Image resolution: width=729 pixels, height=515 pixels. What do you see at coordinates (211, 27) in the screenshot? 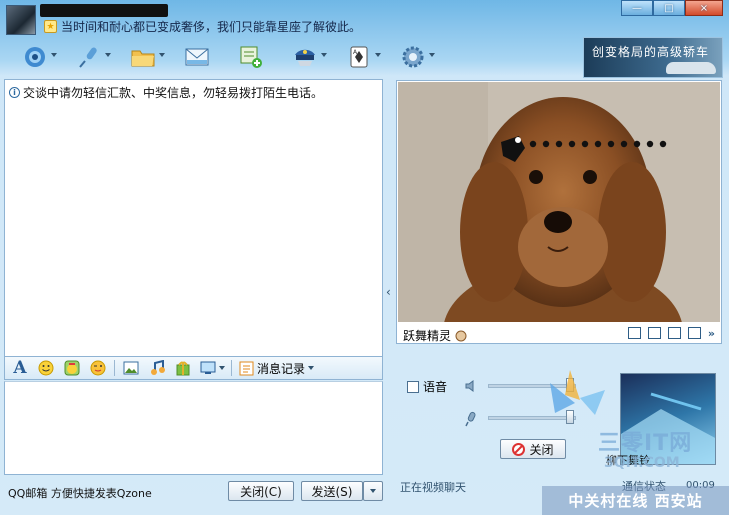
I see `signature-text: 当时间和耐心都已变成奢侈，我们只能靠星座了解彼此。` at bounding box center [211, 27].